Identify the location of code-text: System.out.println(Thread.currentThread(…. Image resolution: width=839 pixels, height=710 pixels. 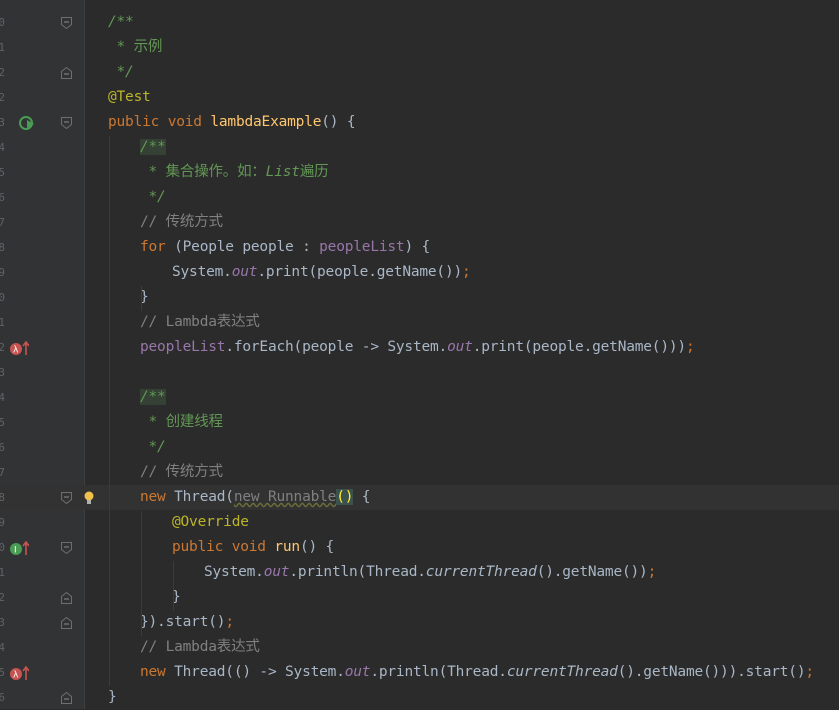
(430, 572).